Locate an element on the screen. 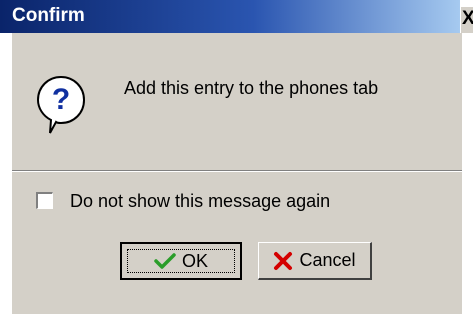 This screenshot has width=474, height=314. close-button: X is located at coordinates (466, 20).